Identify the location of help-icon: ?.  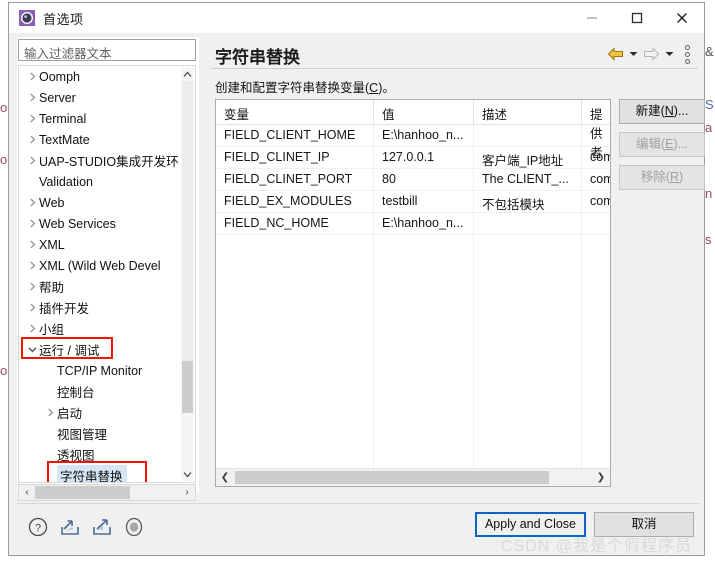
(38, 527).